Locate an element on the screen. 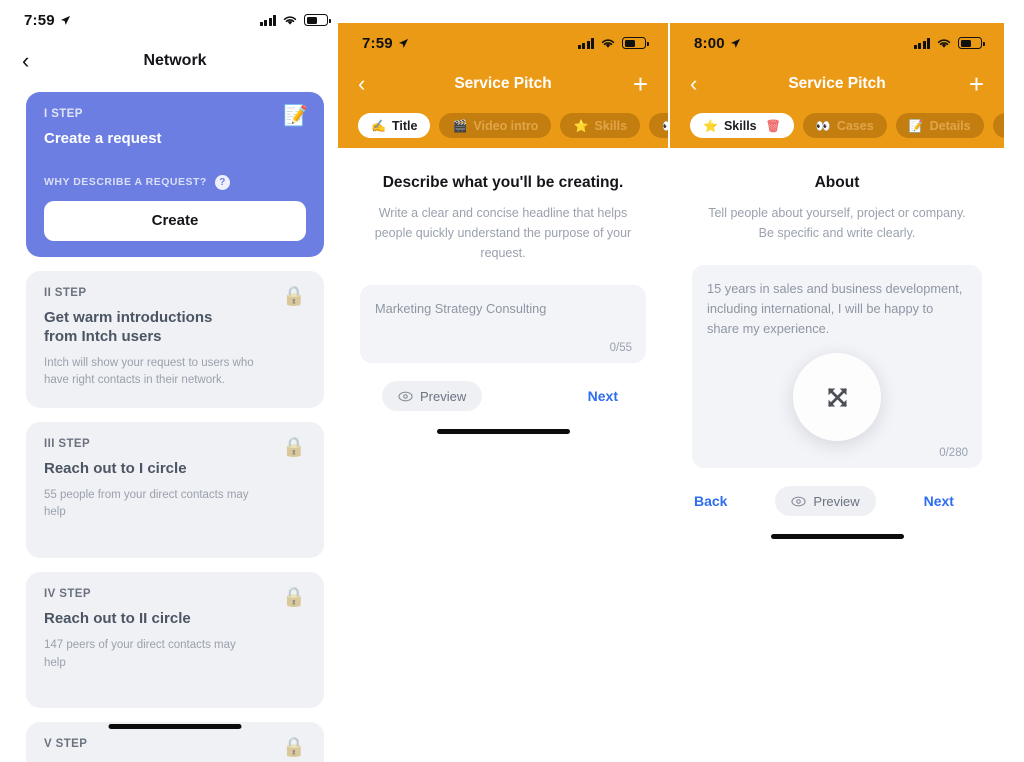 Image resolution: width=1024 pixels, height=762 pixels. status-time-right: 8:00 is located at coordinates (717, 43).